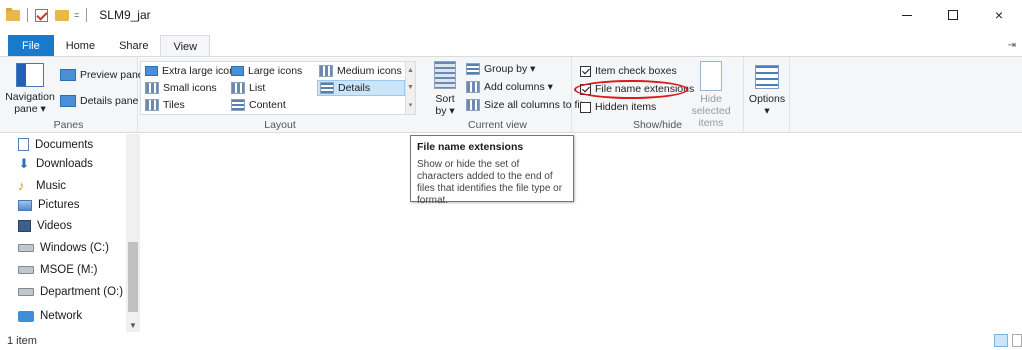 Image resolution: width=1022 pixels, height=350 pixels. I want to click on nav-item-music: ♪ Music, so click(42, 185).